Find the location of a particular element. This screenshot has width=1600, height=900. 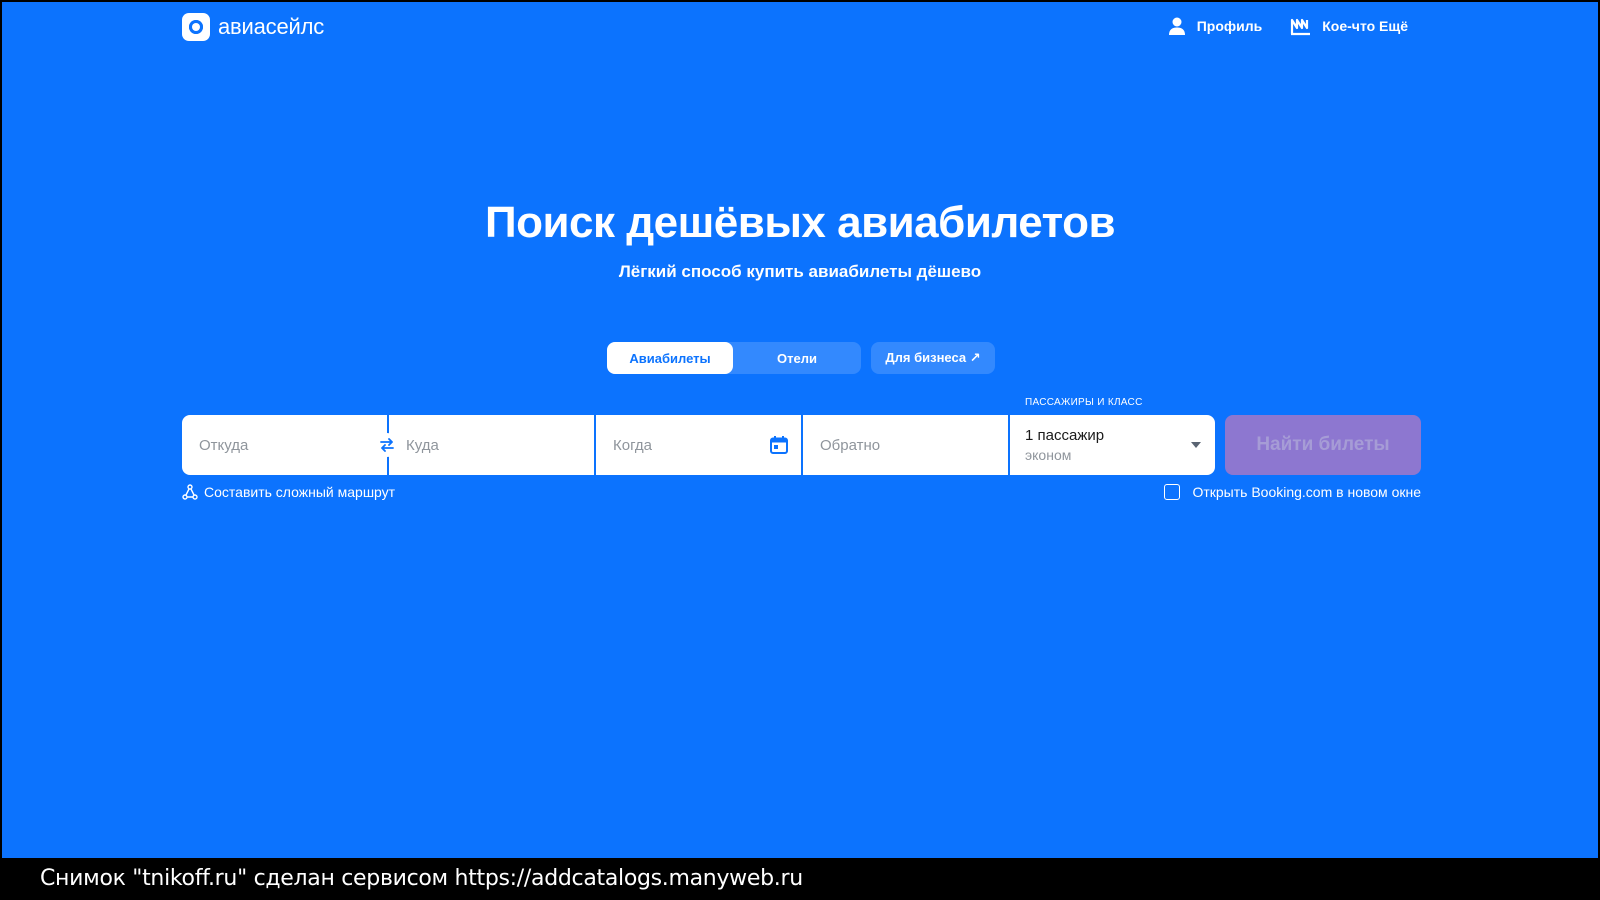

passengers-select: 1 пассажир эконом is located at coordinates (1112, 445).